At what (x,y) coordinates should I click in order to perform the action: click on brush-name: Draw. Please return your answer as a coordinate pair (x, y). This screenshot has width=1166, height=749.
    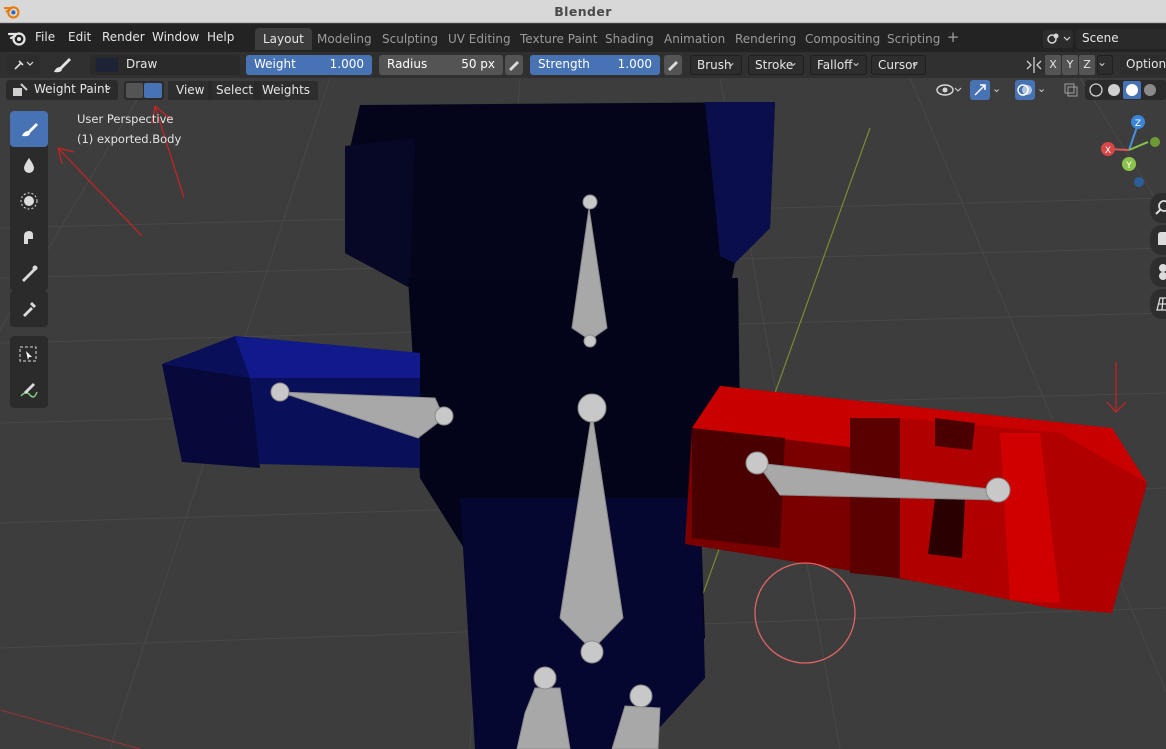
    Looking at the image, I should click on (142, 64).